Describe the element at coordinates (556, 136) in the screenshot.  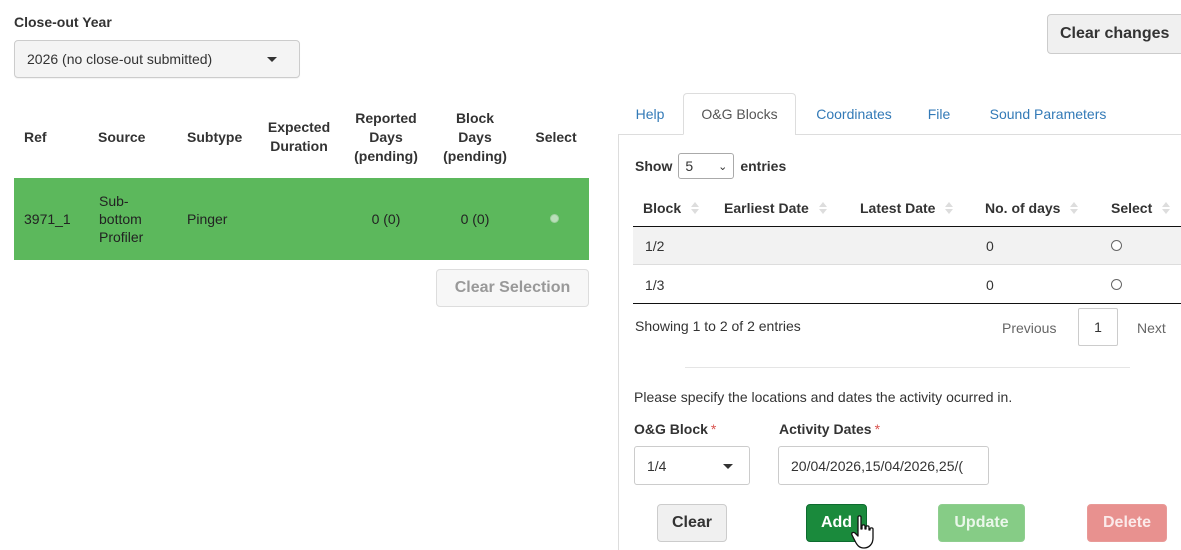
I see `col-header-select: Select` at that location.